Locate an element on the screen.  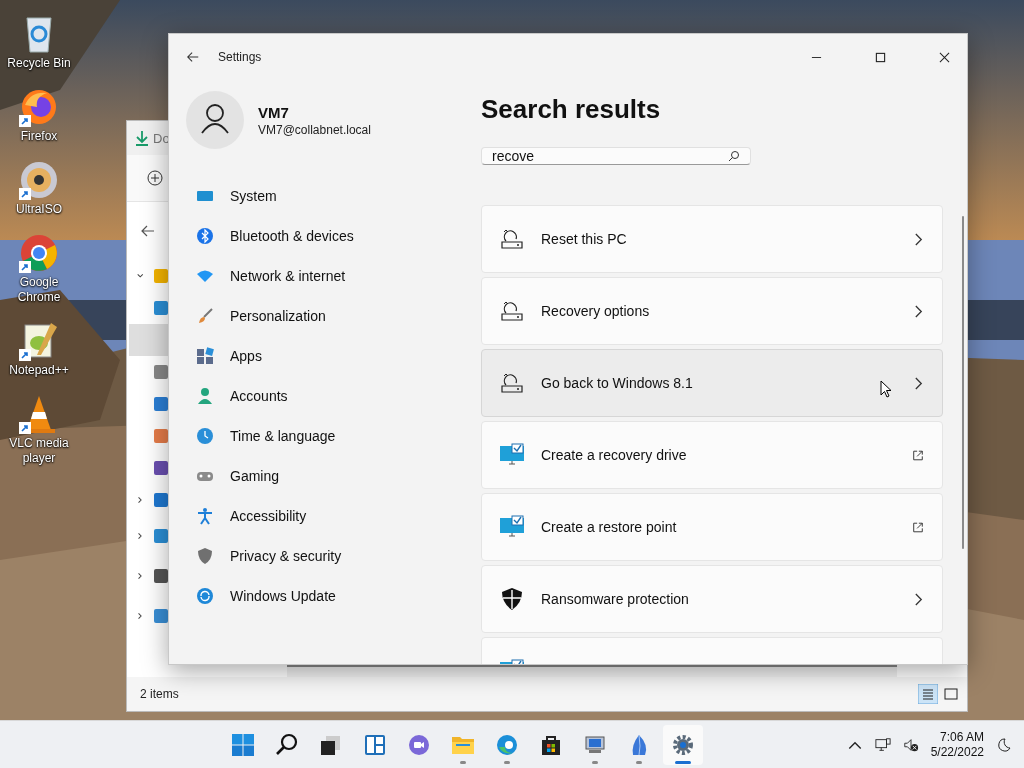
nav-item: Privacy & security is located at coordinates (333, 556).